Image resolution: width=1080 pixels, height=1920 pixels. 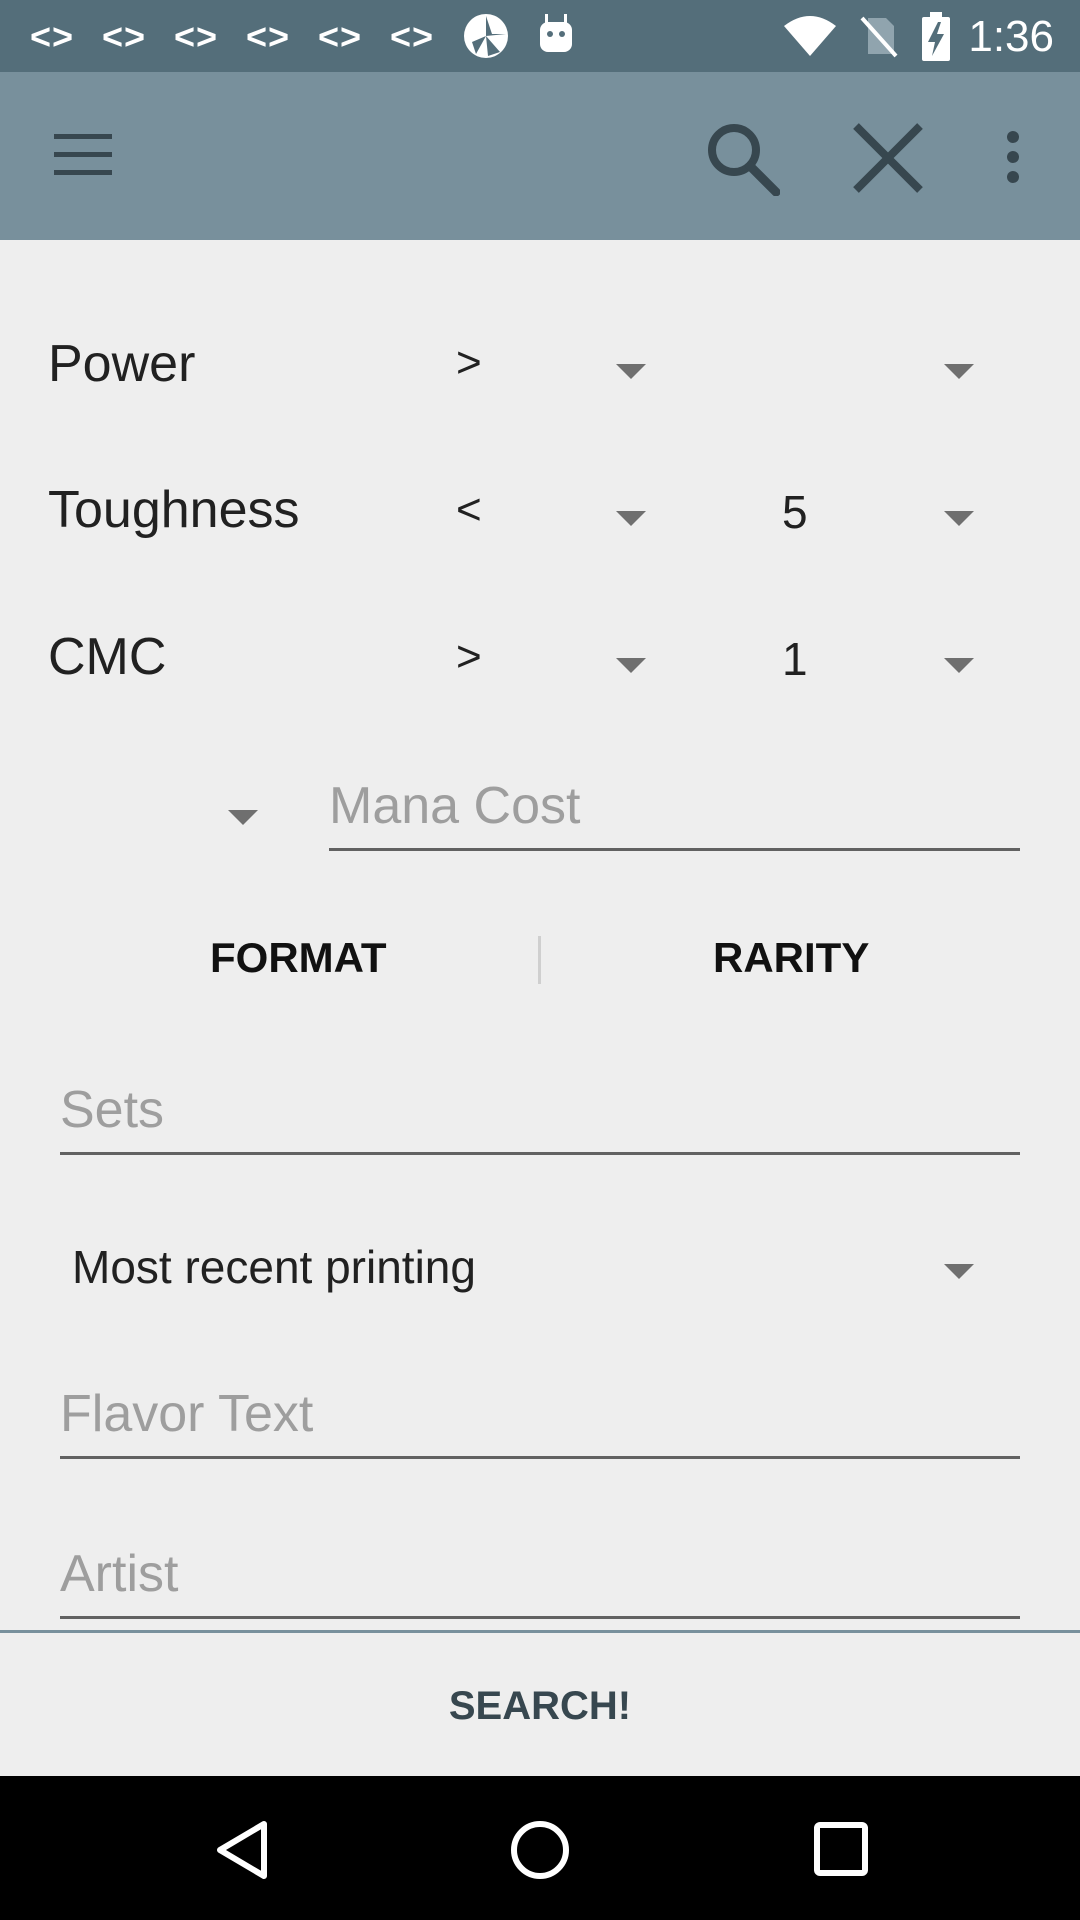 I want to click on cmc-label: CMC, so click(x=107, y=657).